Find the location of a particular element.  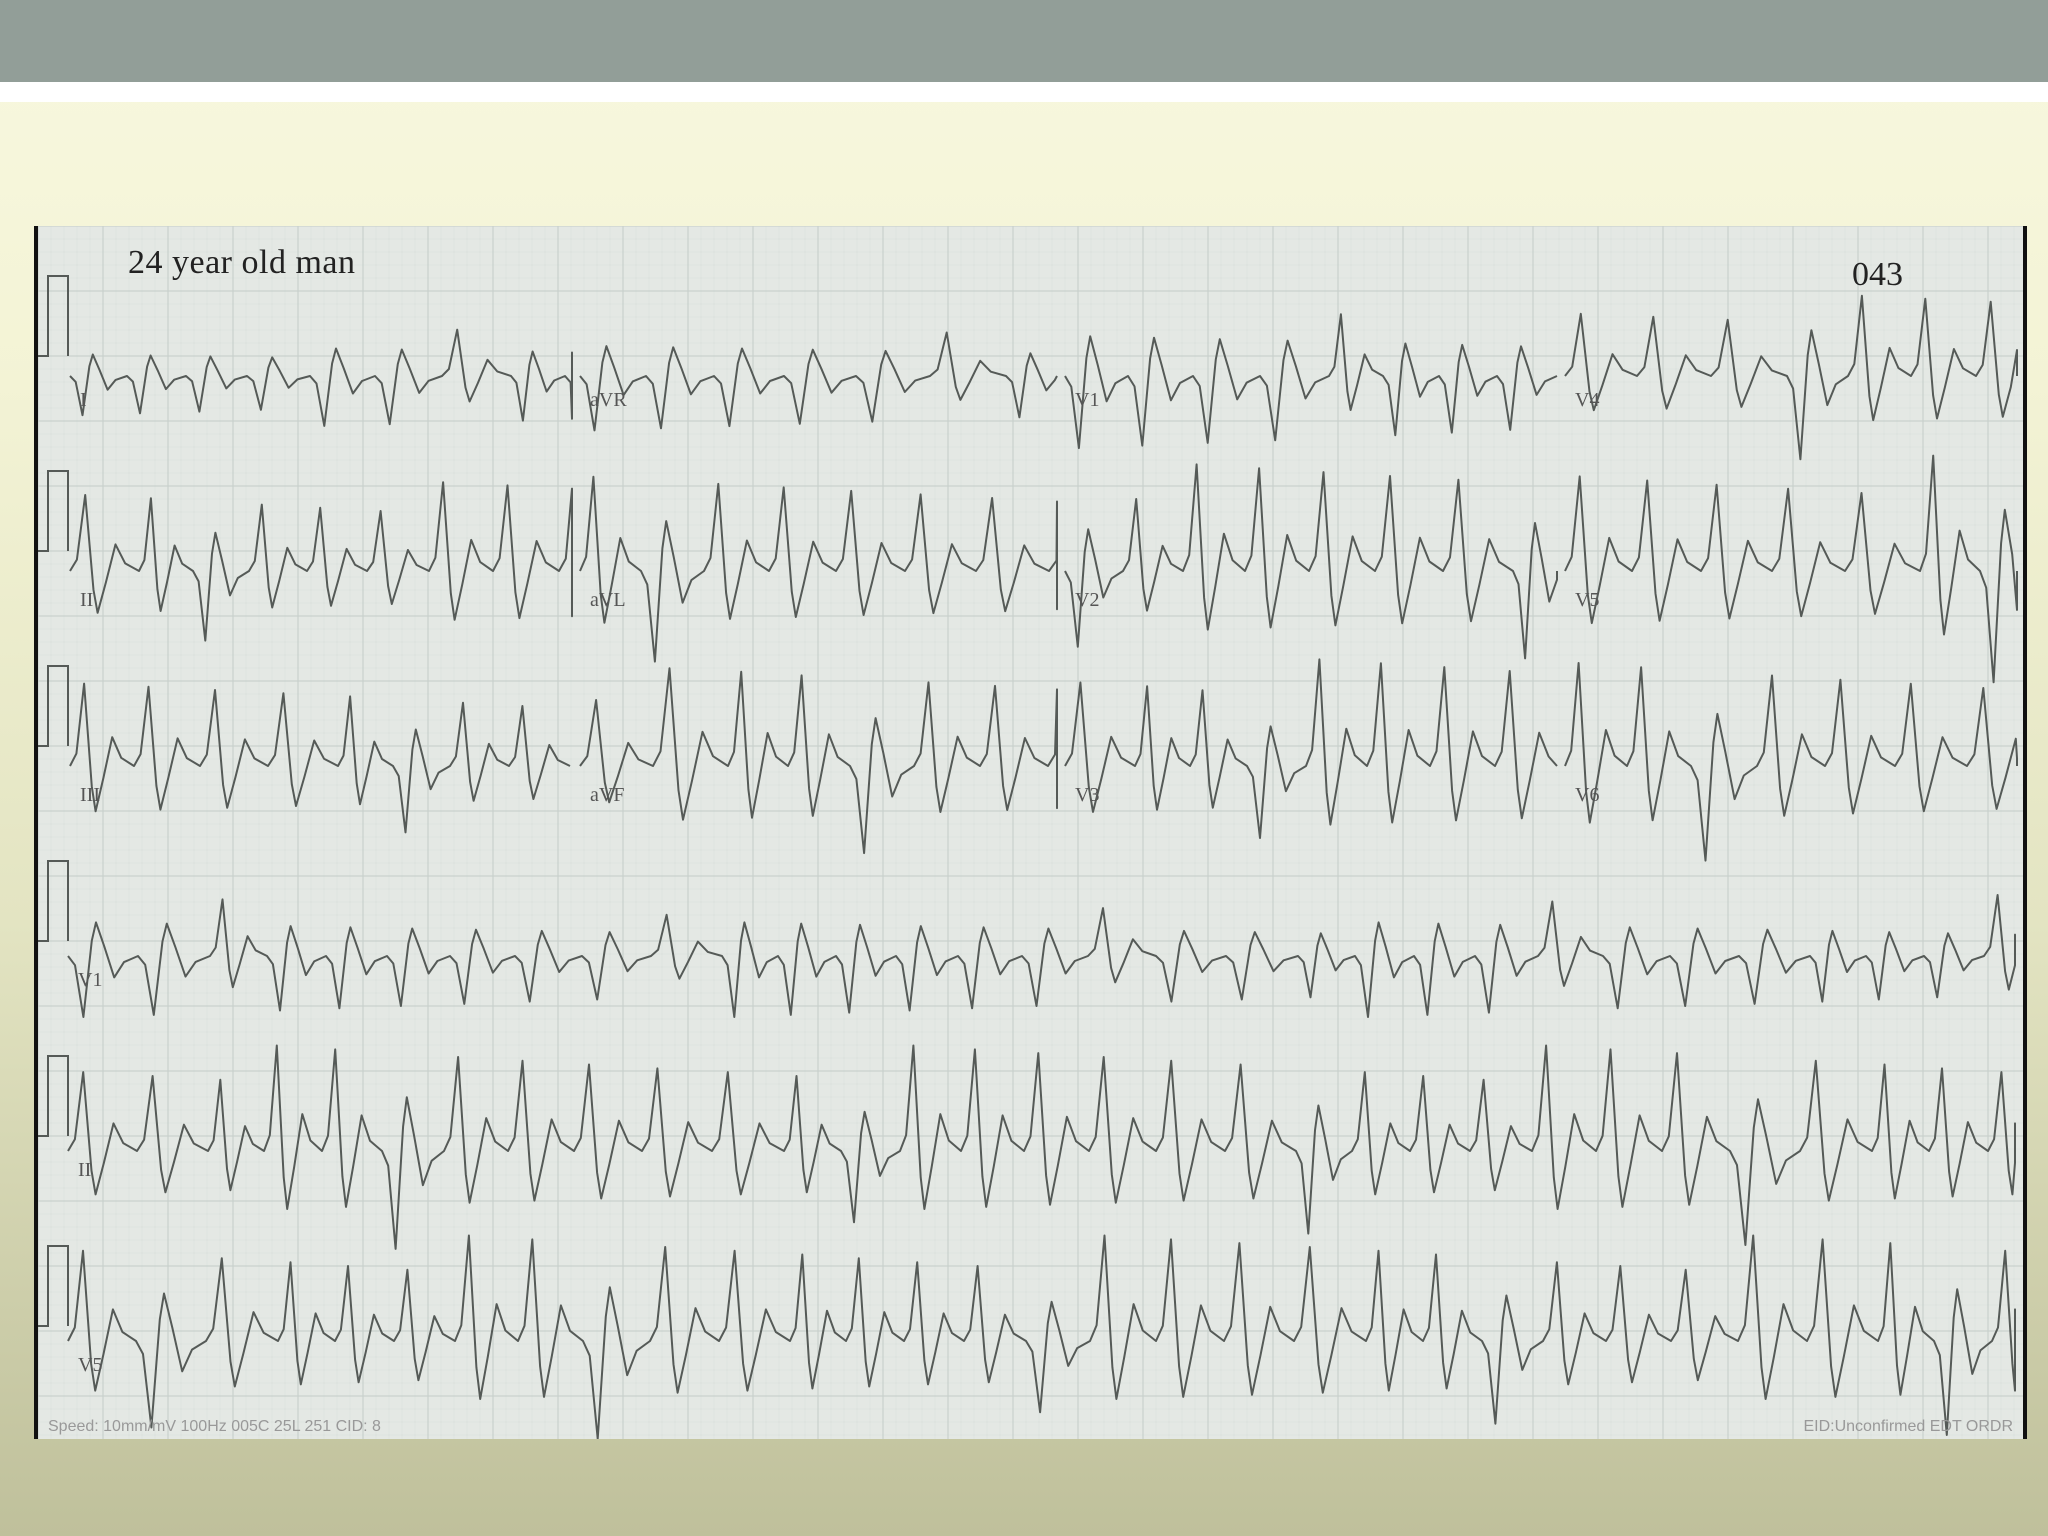

lead-label: I is located at coordinates (83, 400).